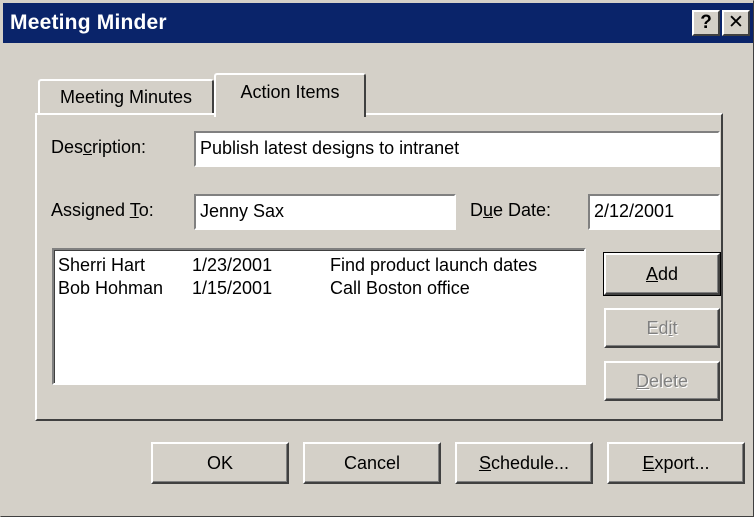 The height and width of the screenshot is (517, 754). I want to click on item-date: 1/23/2001, so click(232, 265).